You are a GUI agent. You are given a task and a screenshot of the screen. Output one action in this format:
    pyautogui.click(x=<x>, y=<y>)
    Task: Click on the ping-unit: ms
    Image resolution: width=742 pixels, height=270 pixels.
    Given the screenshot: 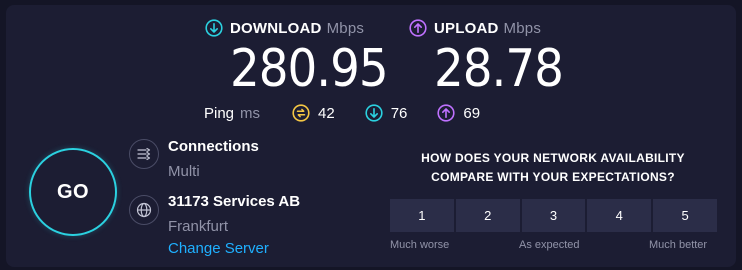 What is the action you would take?
    pyautogui.click(x=250, y=113)
    